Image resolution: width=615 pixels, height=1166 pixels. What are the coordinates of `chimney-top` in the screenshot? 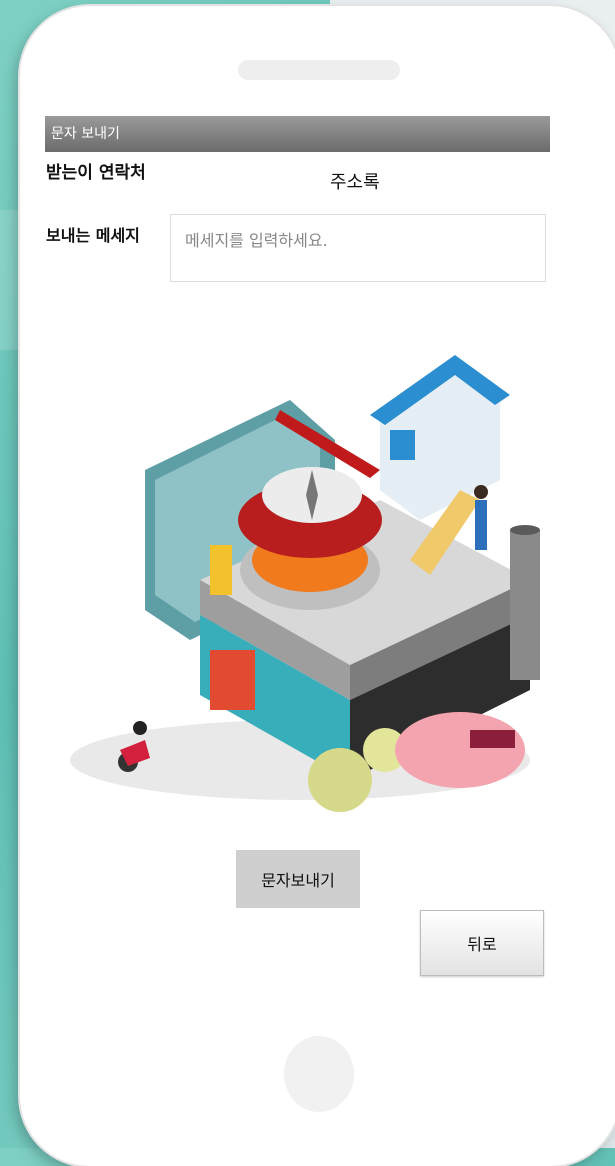 It's located at (525, 530).